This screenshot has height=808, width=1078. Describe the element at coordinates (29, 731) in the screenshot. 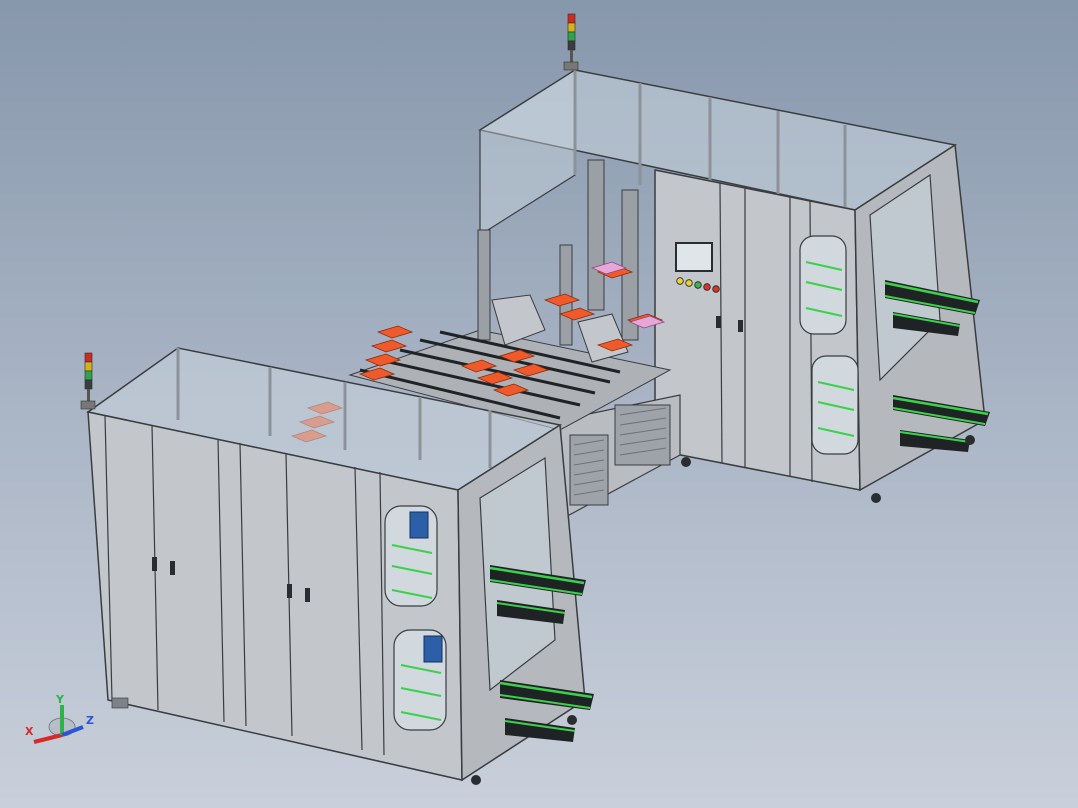

I see `x-axis-label: X` at that location.